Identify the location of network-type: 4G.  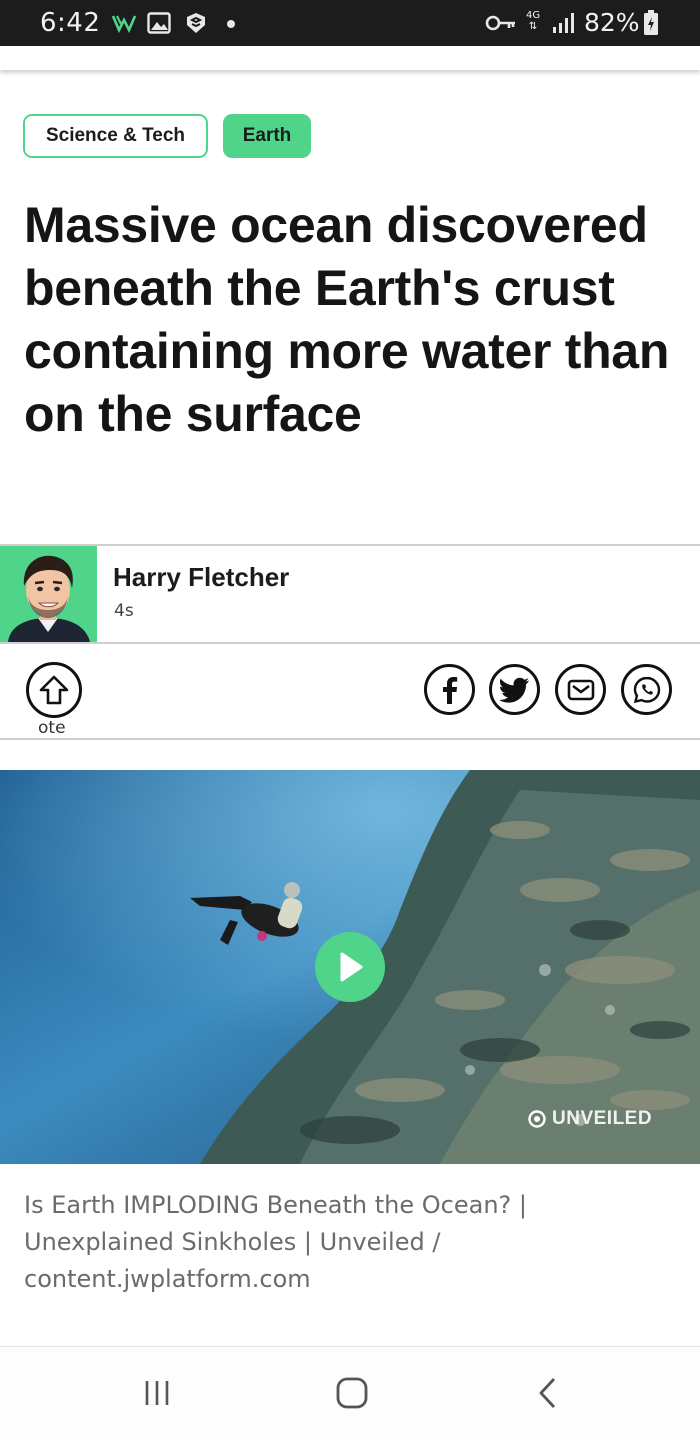
(533, 15).